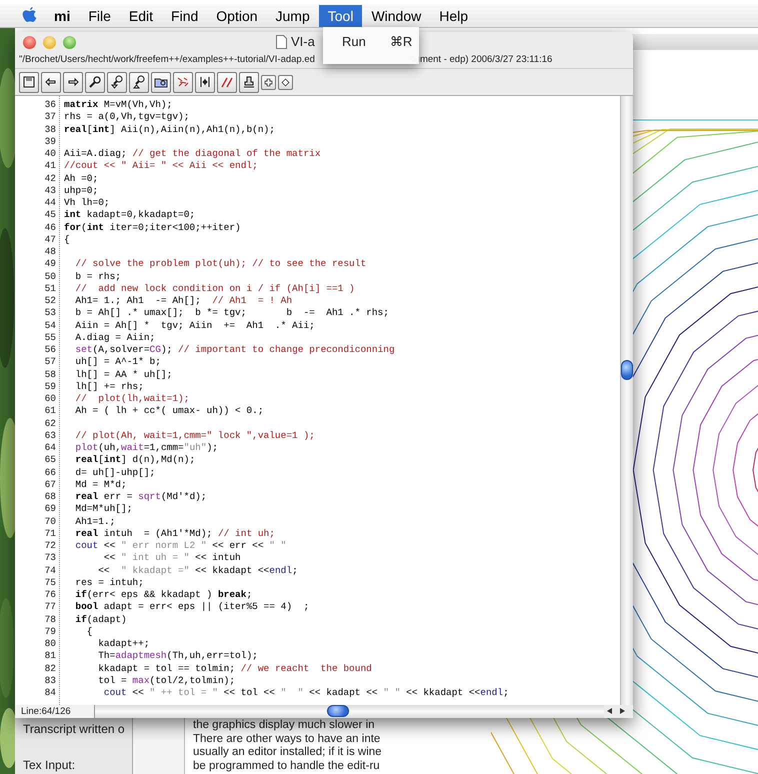  Describe the element at coordinates (29, 42) in the screenshot. I see `close-button` at that location.